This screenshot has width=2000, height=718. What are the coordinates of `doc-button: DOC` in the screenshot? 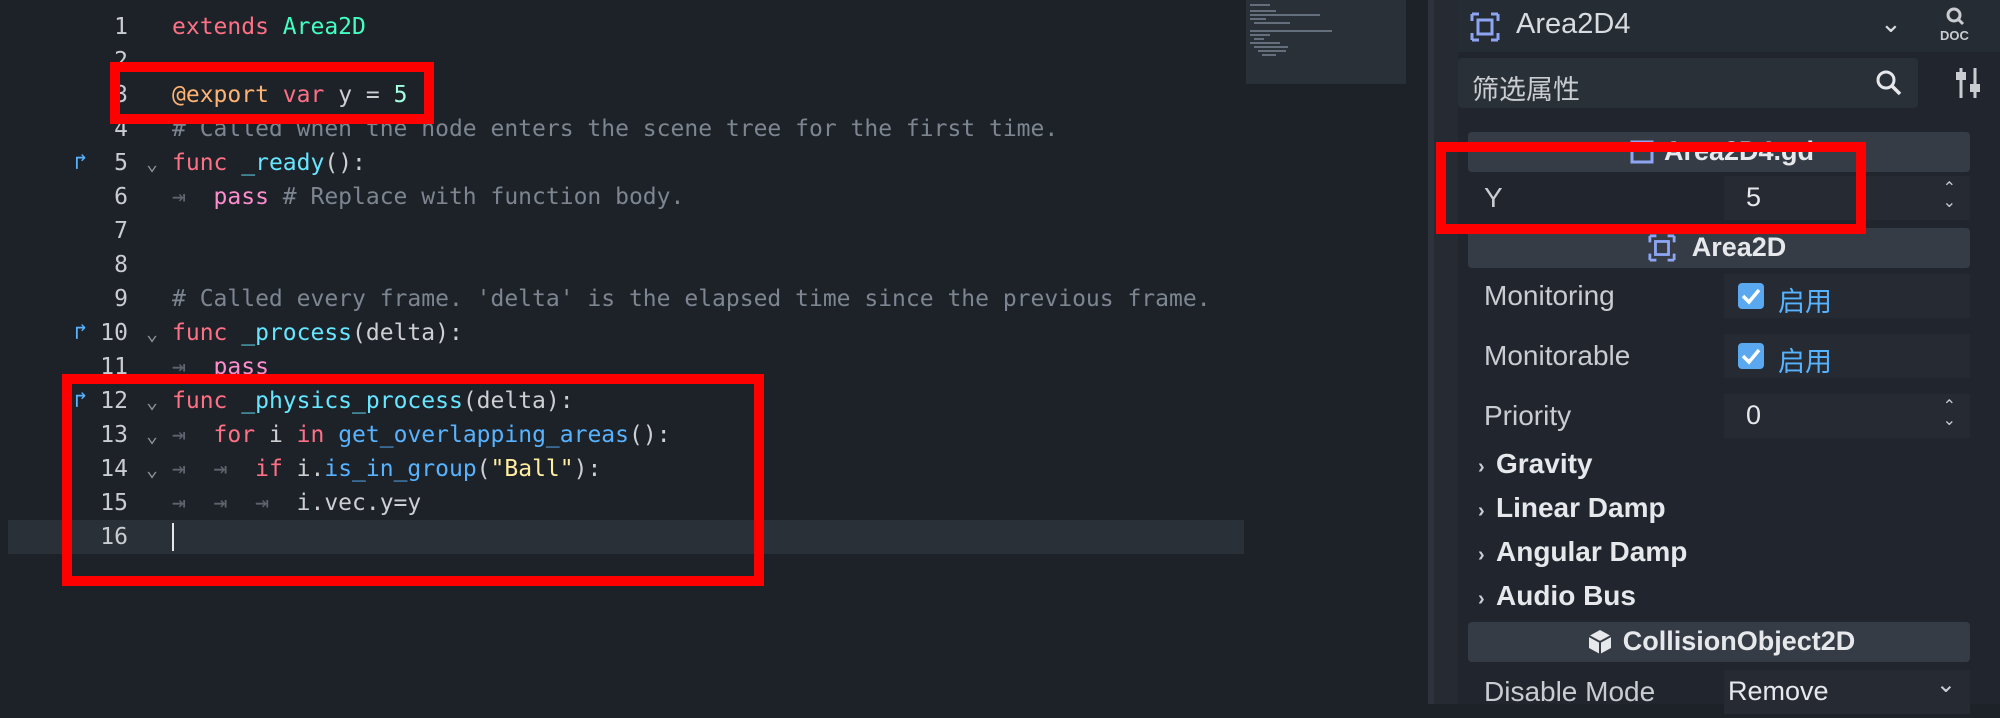 It's located at (1956, 26).